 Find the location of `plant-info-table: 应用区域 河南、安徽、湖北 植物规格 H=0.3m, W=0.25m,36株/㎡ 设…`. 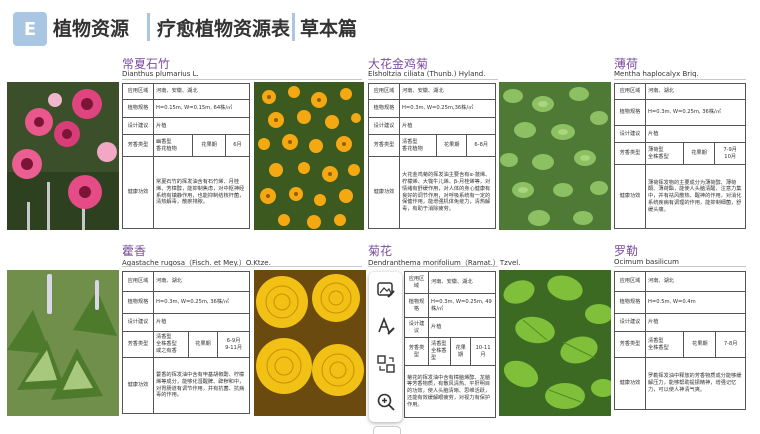

plant-info-table: 应用区域 河南、安徽、湖北 植物规格 H=0.3m, W=0.25m,36株/㎡ 设… is located at coordinates (432, 156).